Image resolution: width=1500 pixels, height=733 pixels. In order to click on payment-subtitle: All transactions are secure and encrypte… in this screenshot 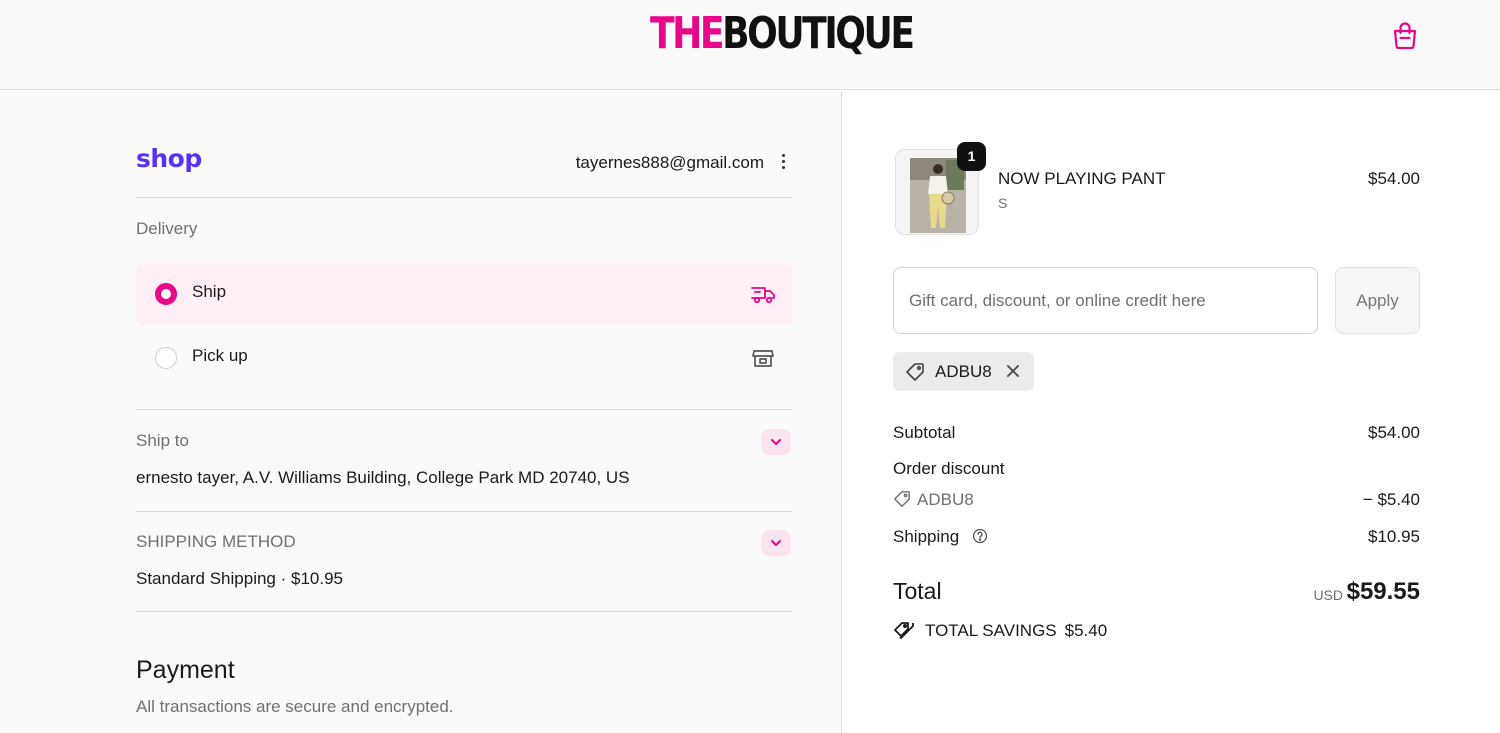, I will do `click(295, 706)`.